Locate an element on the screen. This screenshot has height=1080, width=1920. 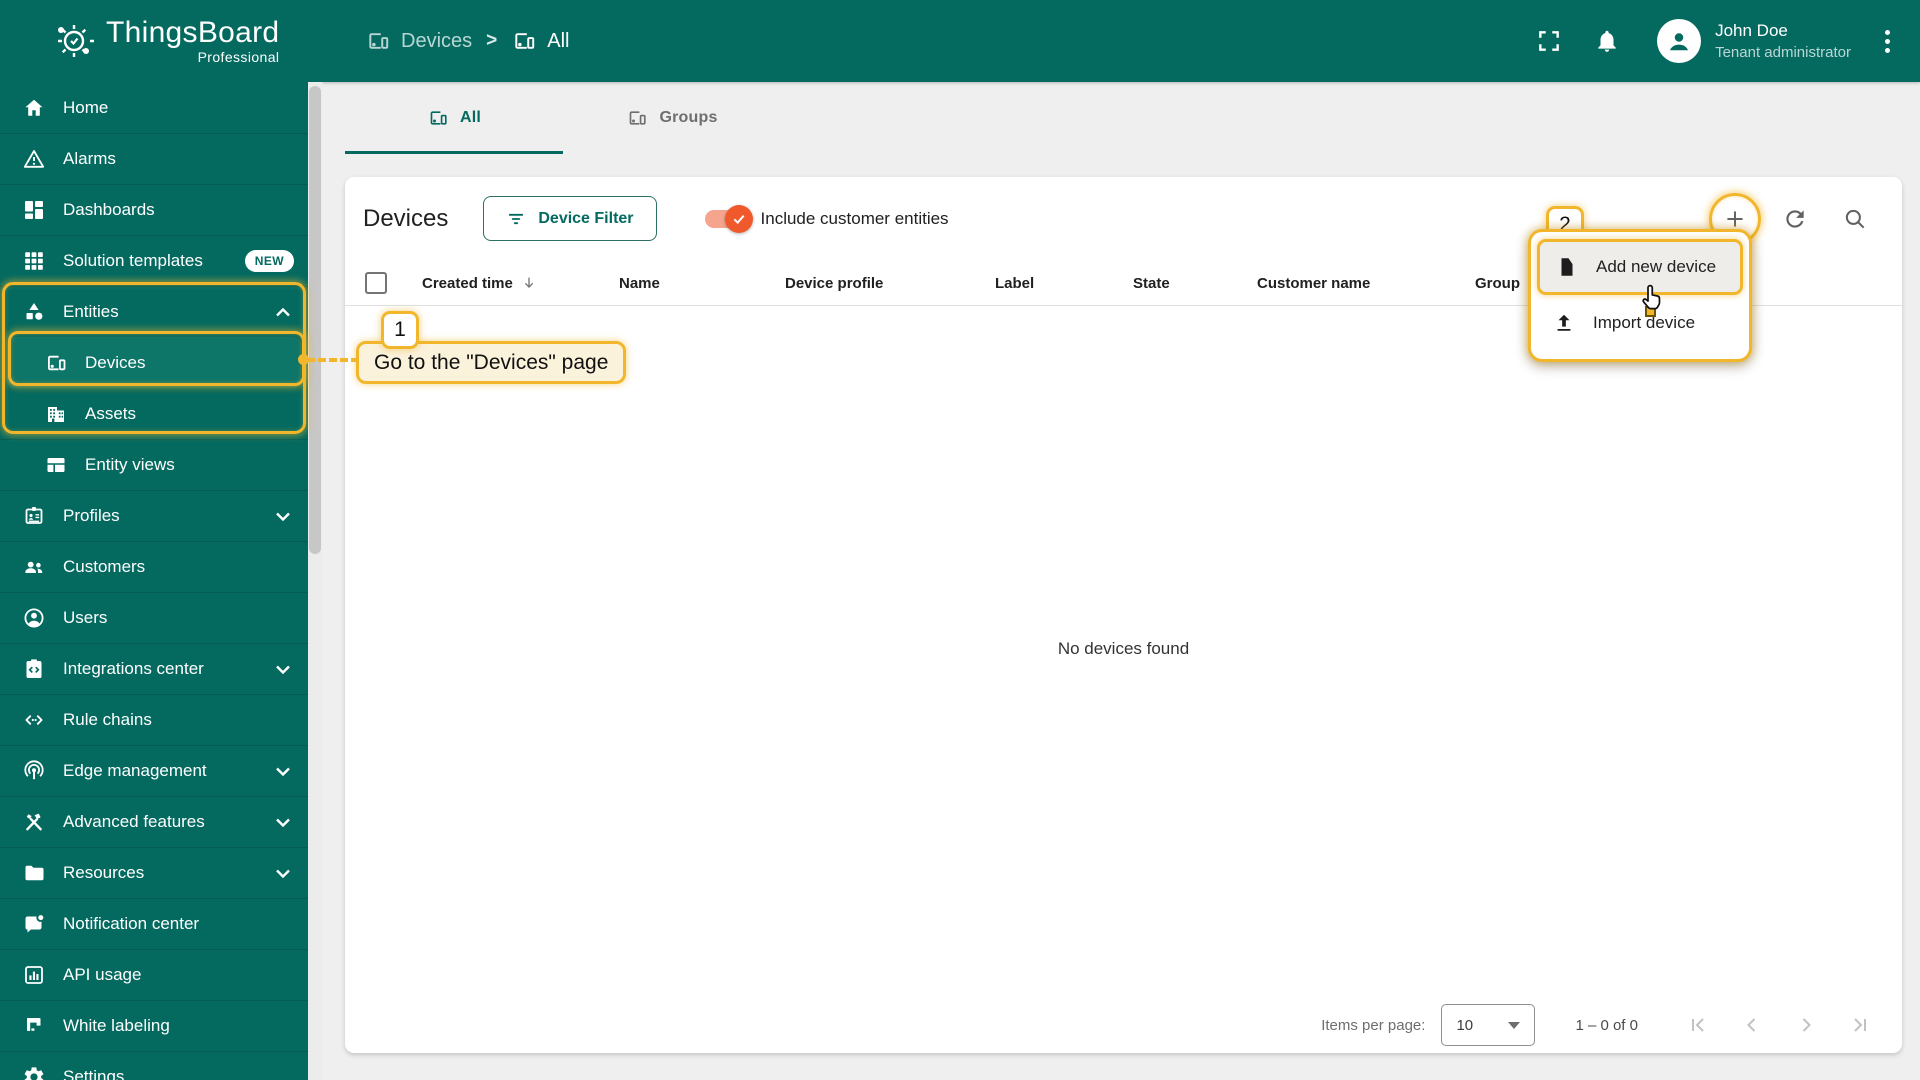
user-avatar is located at coordinates (1679, 41).